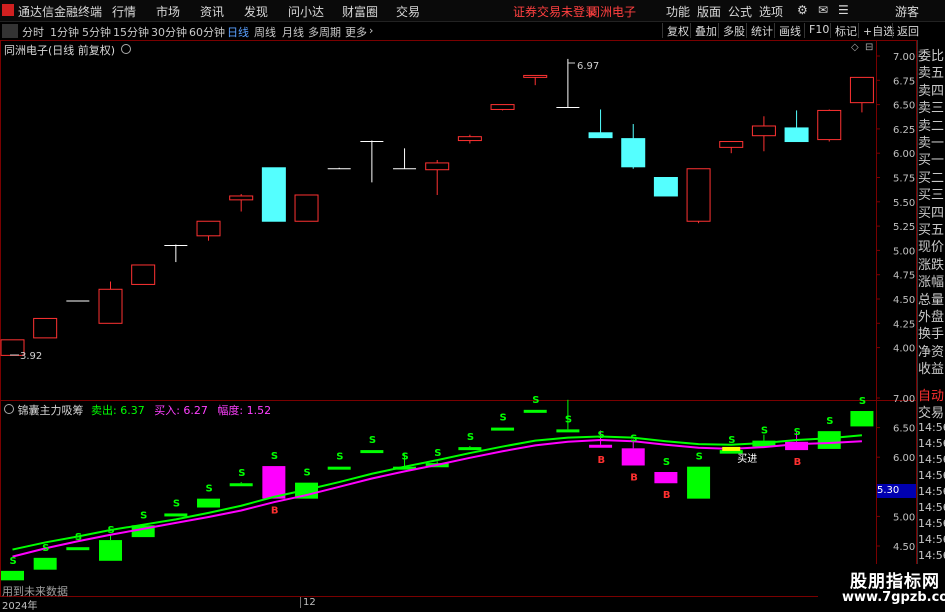 Image resolution: width=945 pixels, height=612 pixels. I want to click on sidebar-label: 外盘, so click(931, 317).